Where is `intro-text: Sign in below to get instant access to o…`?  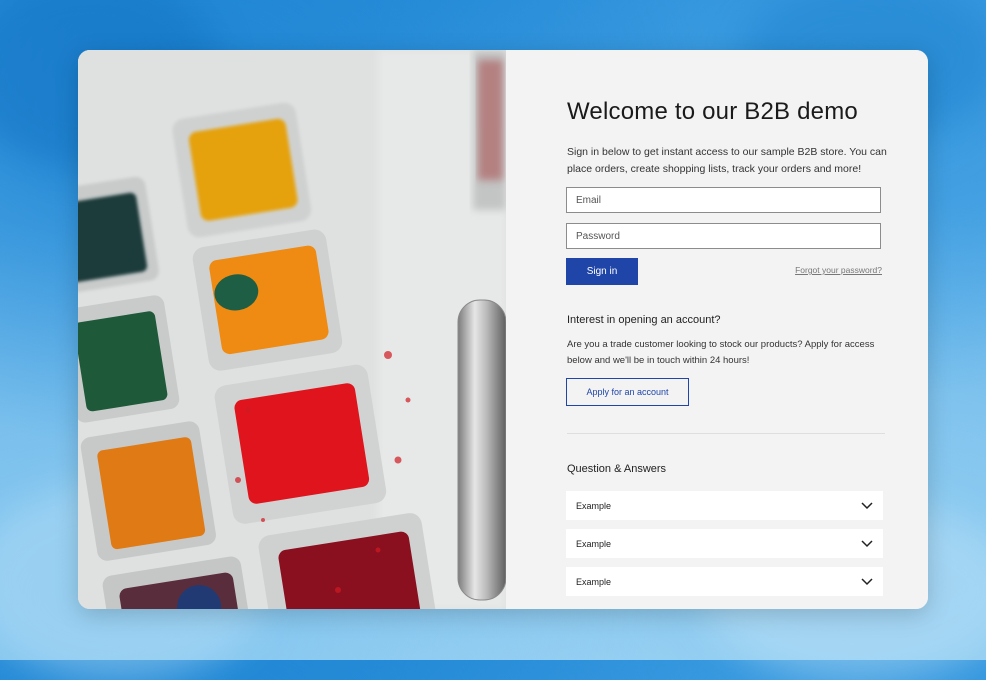 intro-text: Sign in below to get instant access to o… is located at coordinates (727, 160).